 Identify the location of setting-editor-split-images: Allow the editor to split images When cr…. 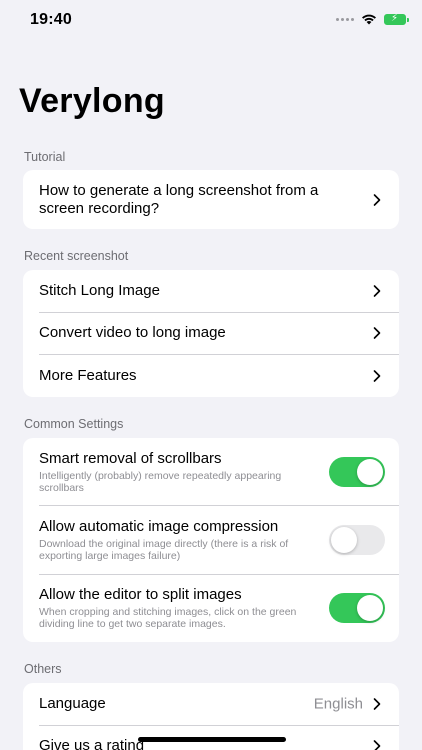
(211, 608).